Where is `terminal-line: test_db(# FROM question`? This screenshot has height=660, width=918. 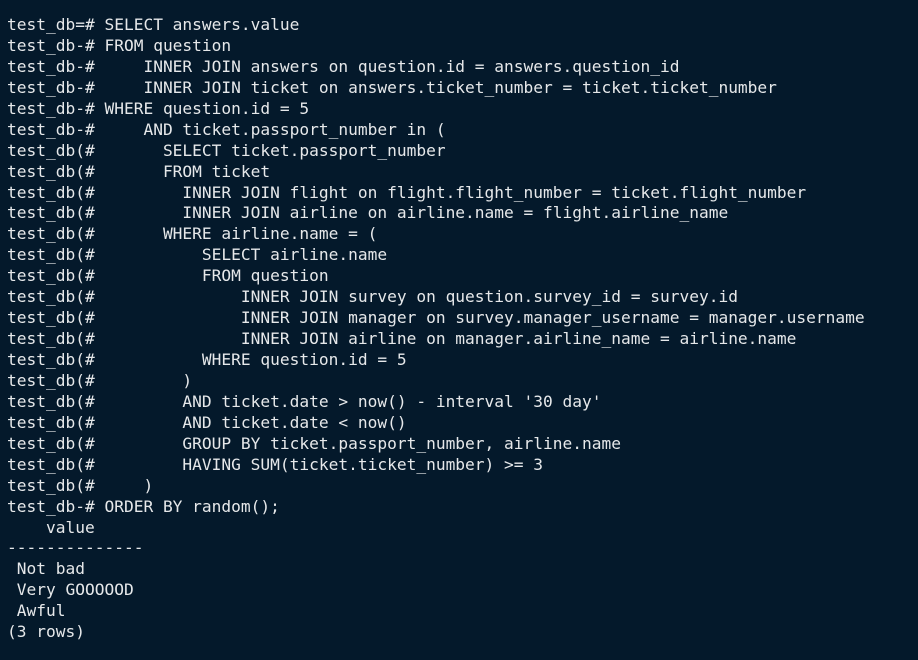
terminal-line: test_db(# FROM question is located at coordinates (462, 276).